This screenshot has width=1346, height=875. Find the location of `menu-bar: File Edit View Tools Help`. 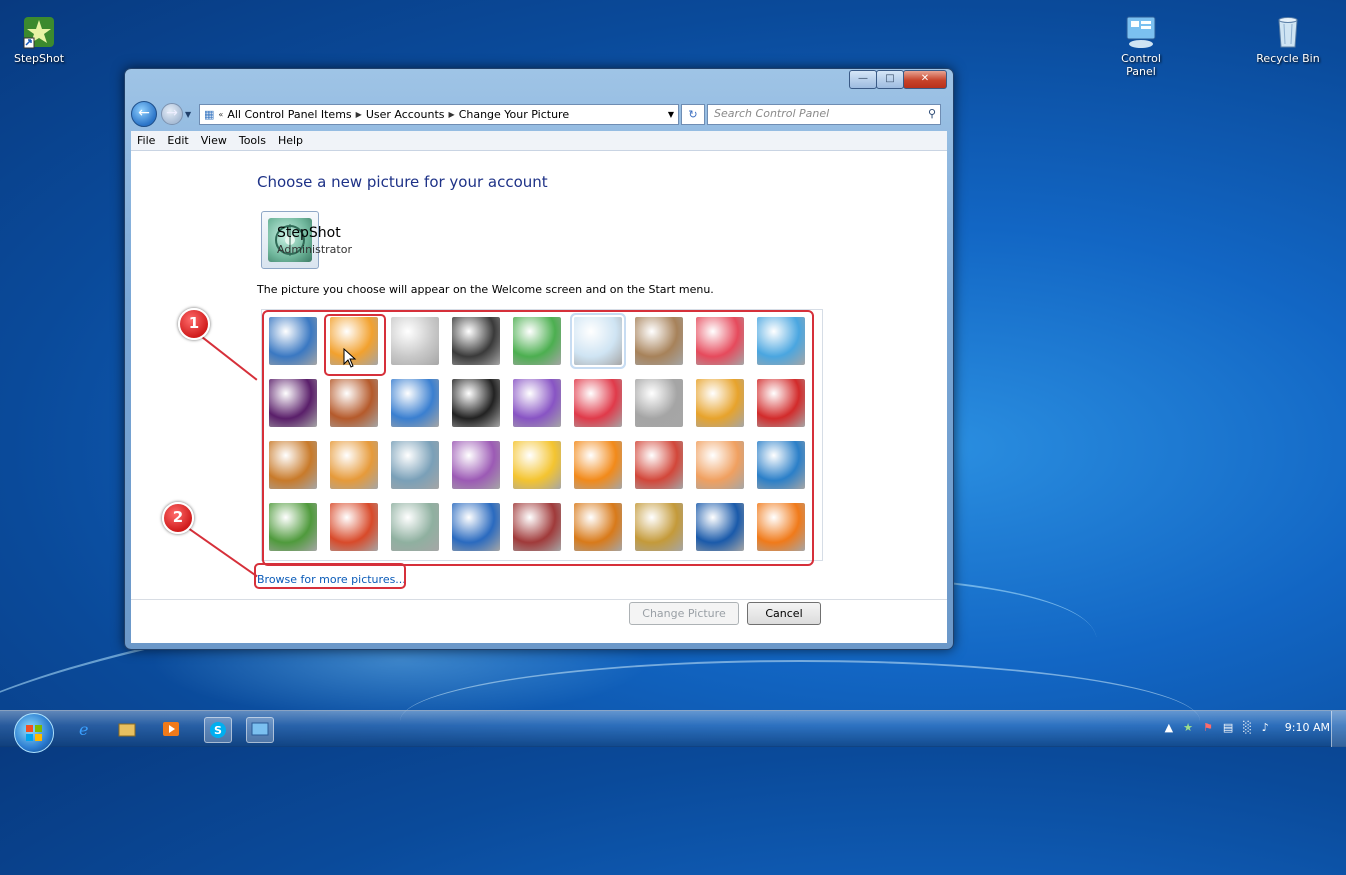

menu-bar: File Edit View Tools Help is located at coordinates (539, 141).